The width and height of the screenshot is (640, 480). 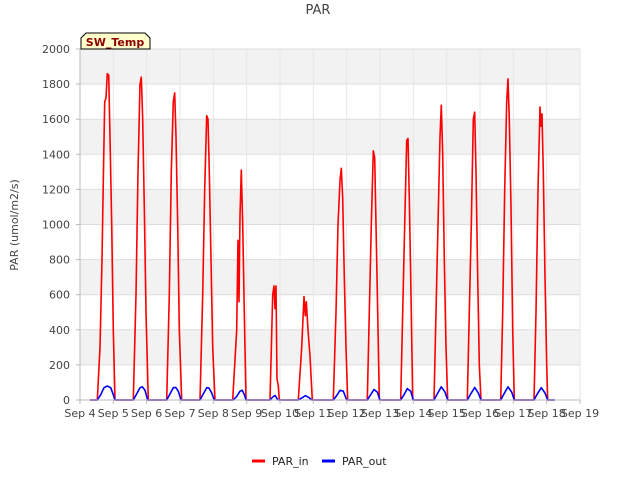 What do you see at coordinates (580, 413) in the screenshot?
I see `x-tick-label: Sep 19` at bounding box center [580, 413].